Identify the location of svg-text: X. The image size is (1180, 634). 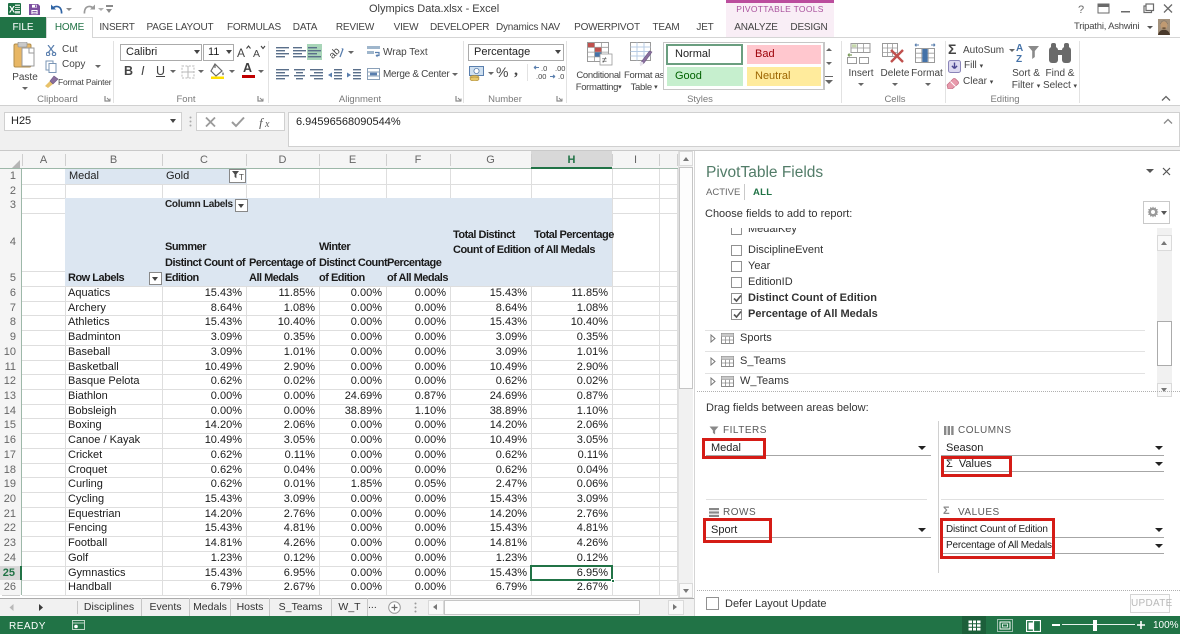
(12, 10).